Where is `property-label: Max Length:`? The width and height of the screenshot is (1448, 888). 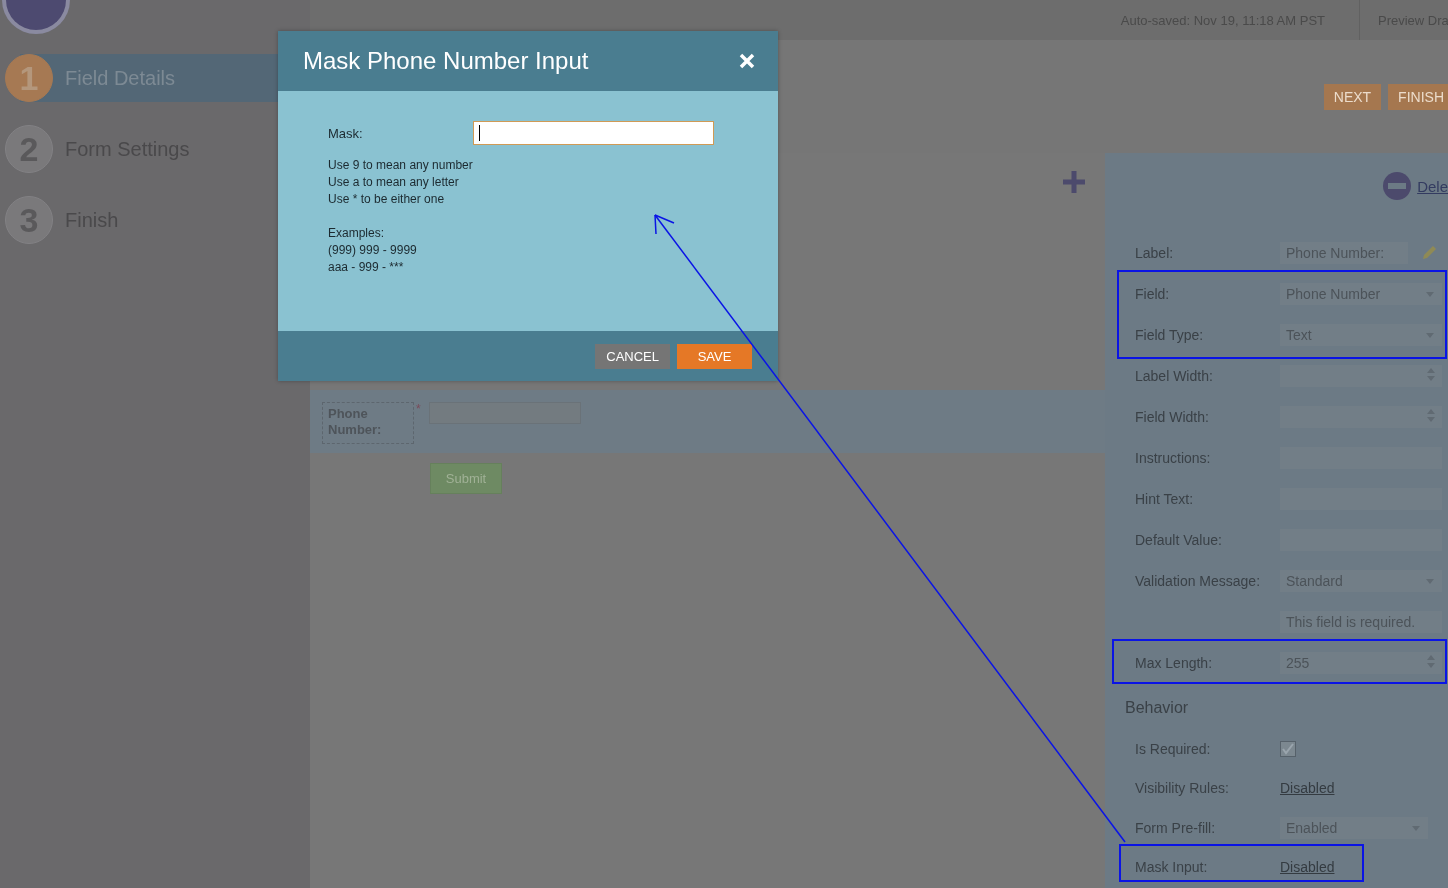
property-label: Max Length: is located at coordinates (1174, 662).